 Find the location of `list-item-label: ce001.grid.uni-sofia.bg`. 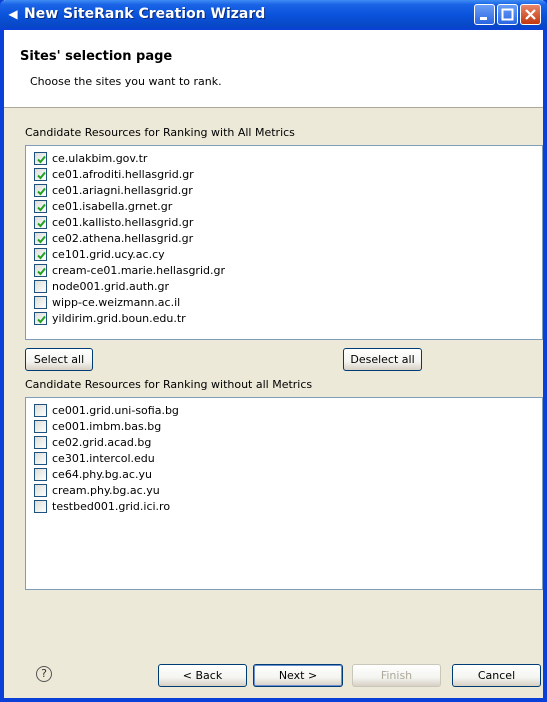

list-item-label: ce001.grid.uni-sofia.bg is located at coordinates (115, 410).